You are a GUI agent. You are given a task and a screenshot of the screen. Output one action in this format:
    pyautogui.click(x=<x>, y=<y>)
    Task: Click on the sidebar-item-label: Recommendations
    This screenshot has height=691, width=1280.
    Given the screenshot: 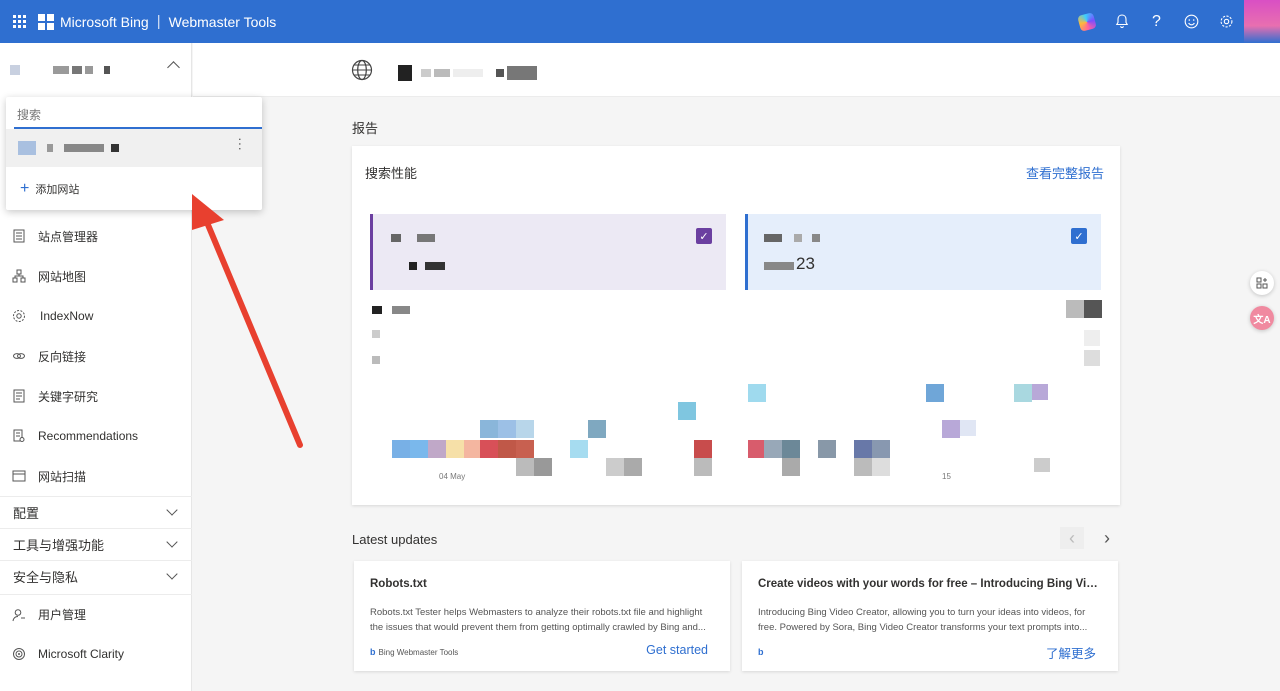 What is the action you would take?
    pyautogui.click(x=88, y=436)
    